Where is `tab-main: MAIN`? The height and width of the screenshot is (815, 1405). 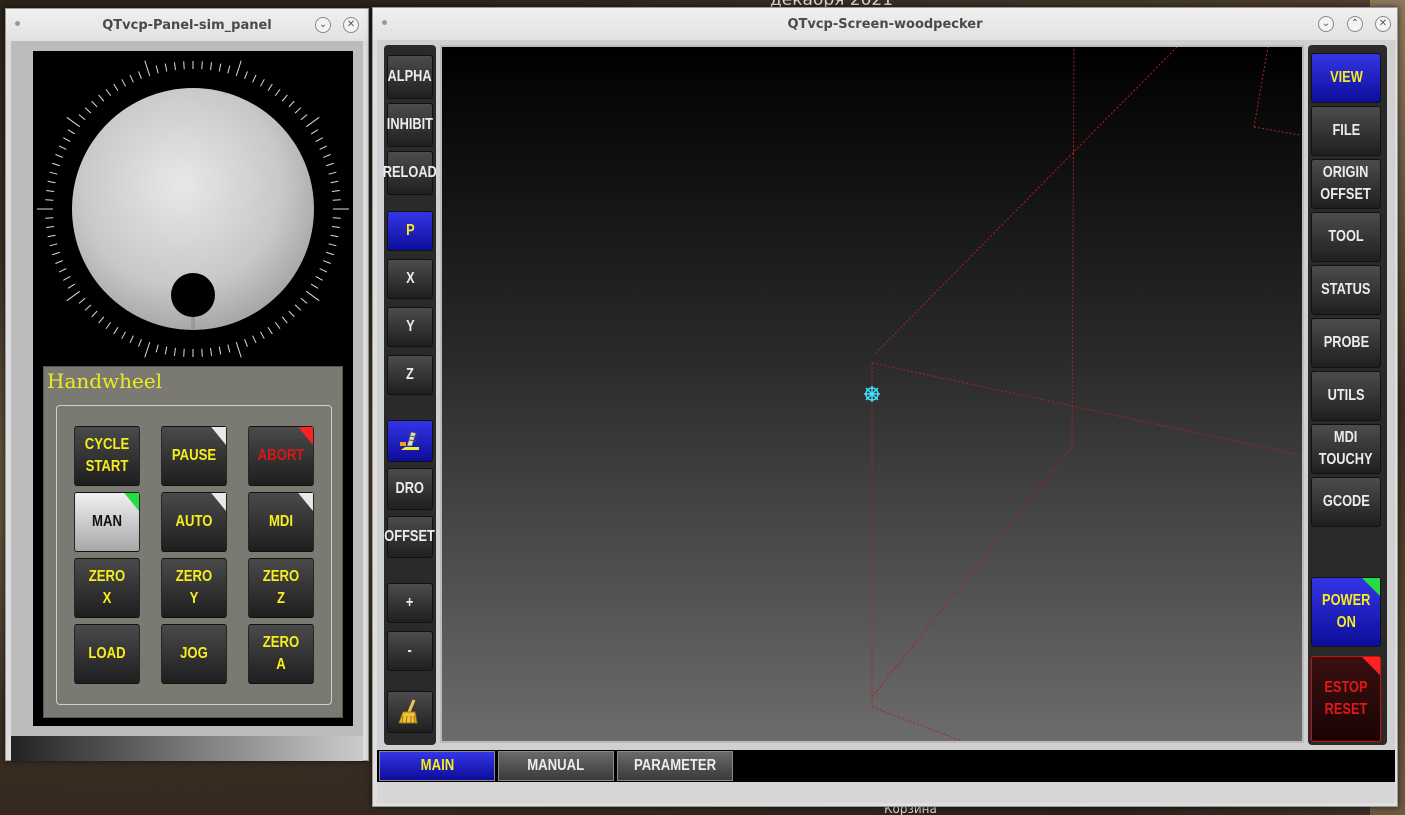
tab-main: MAIN is located at coordinates (437, 766).